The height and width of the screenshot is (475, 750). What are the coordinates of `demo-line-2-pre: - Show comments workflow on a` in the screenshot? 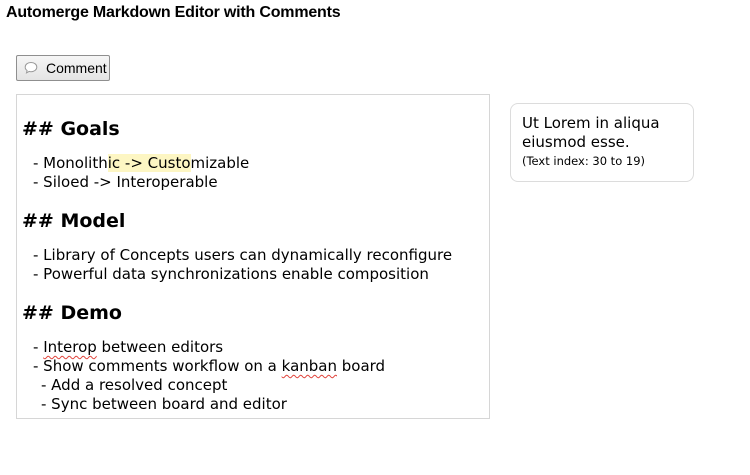 It's located at (157, 366).